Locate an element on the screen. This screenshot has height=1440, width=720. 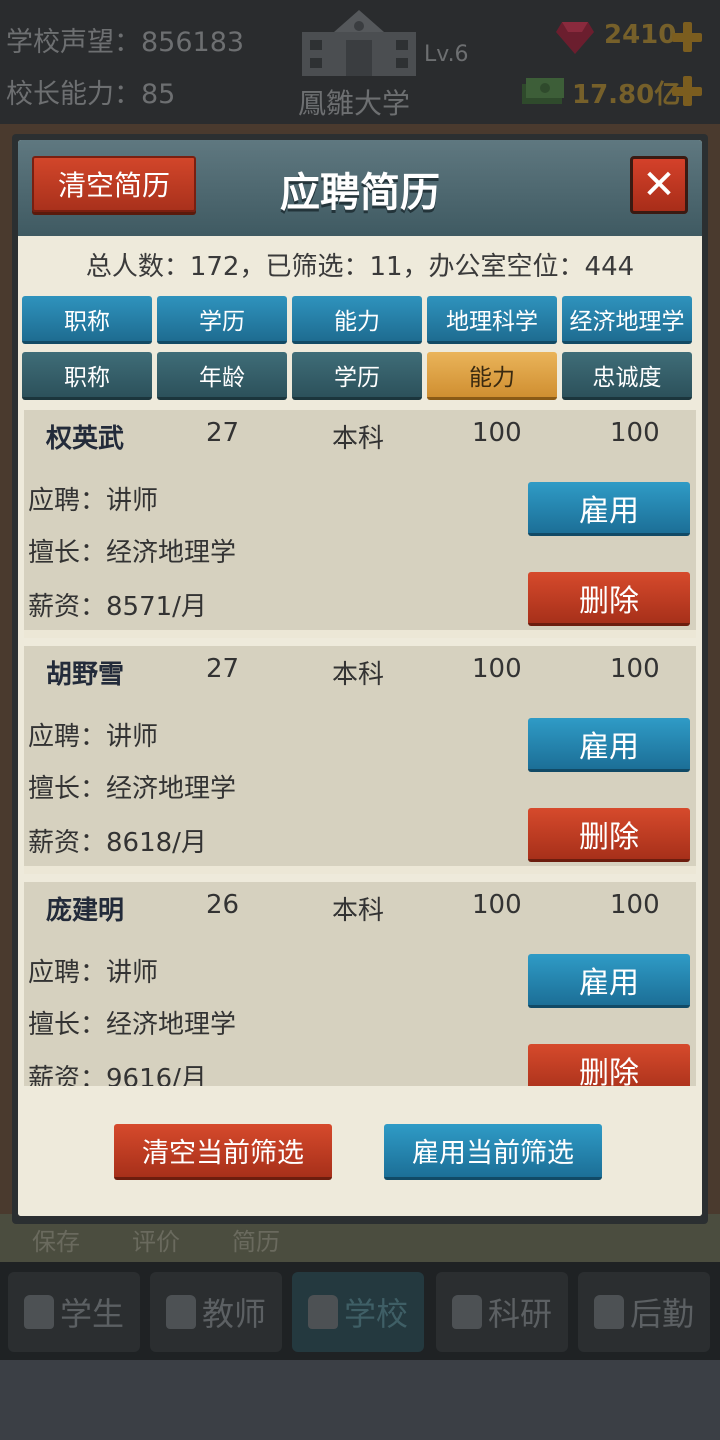
nav-tab-students: 学生 is located at coordinates (74, 1312).